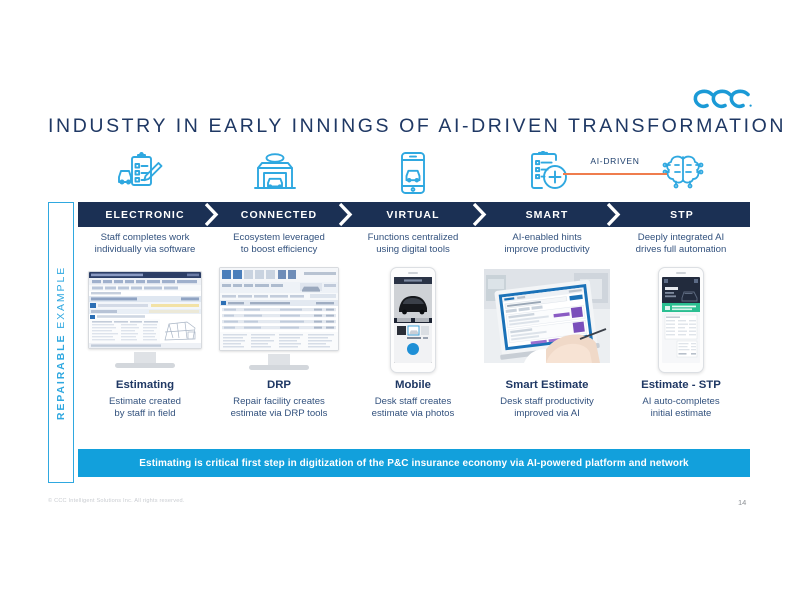 The height and width of the screenshot is (612, 792). Describe the element at coordinates (145, 214) in the screenshot. I see `stage-tab-1: ELECTRONIC` at that location.